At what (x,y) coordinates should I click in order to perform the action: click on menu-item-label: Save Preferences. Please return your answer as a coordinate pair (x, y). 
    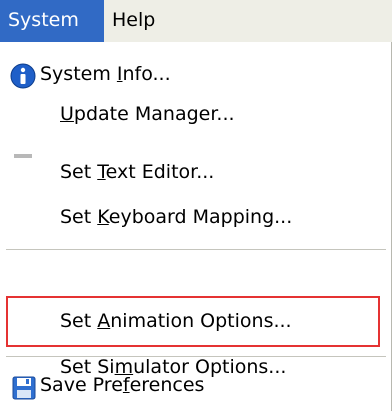
    Looking at the image, I should click on (122, 385).